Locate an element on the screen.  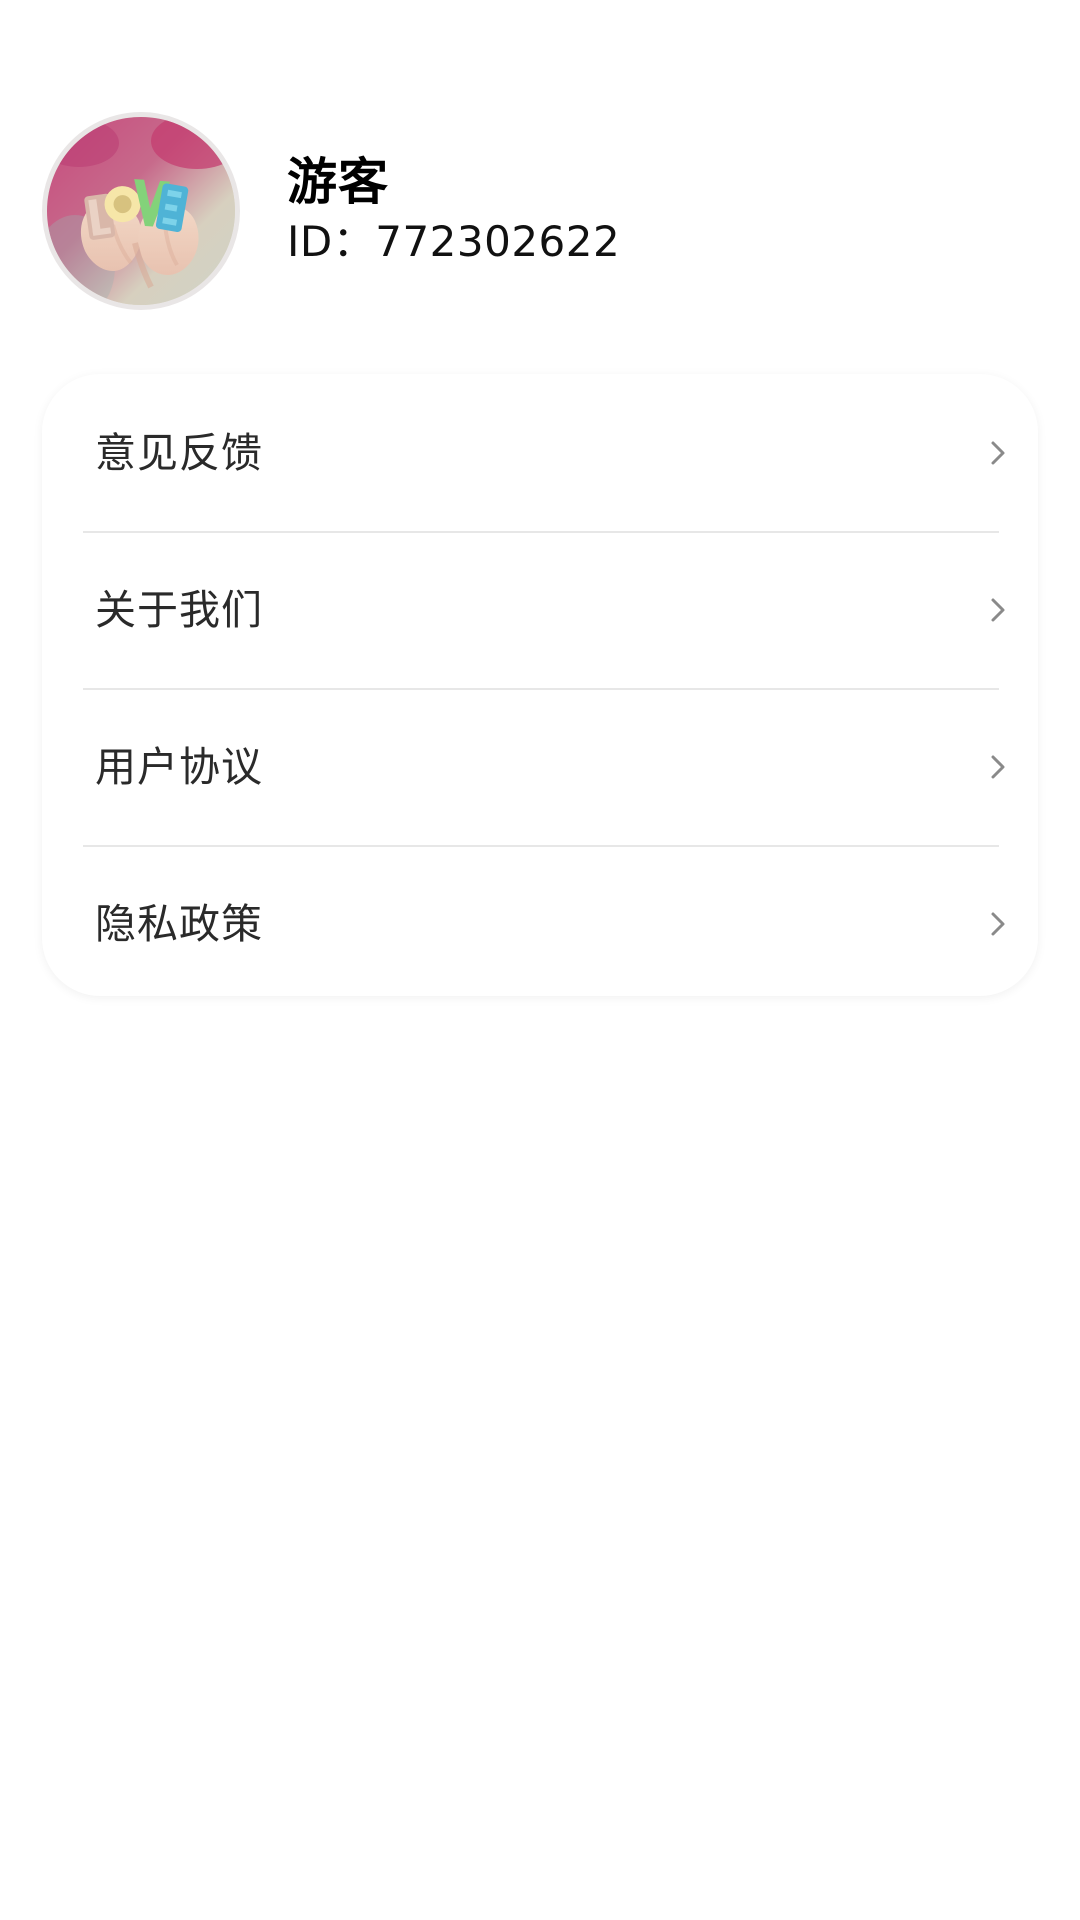
avatar is located at coordinates (141, 211).